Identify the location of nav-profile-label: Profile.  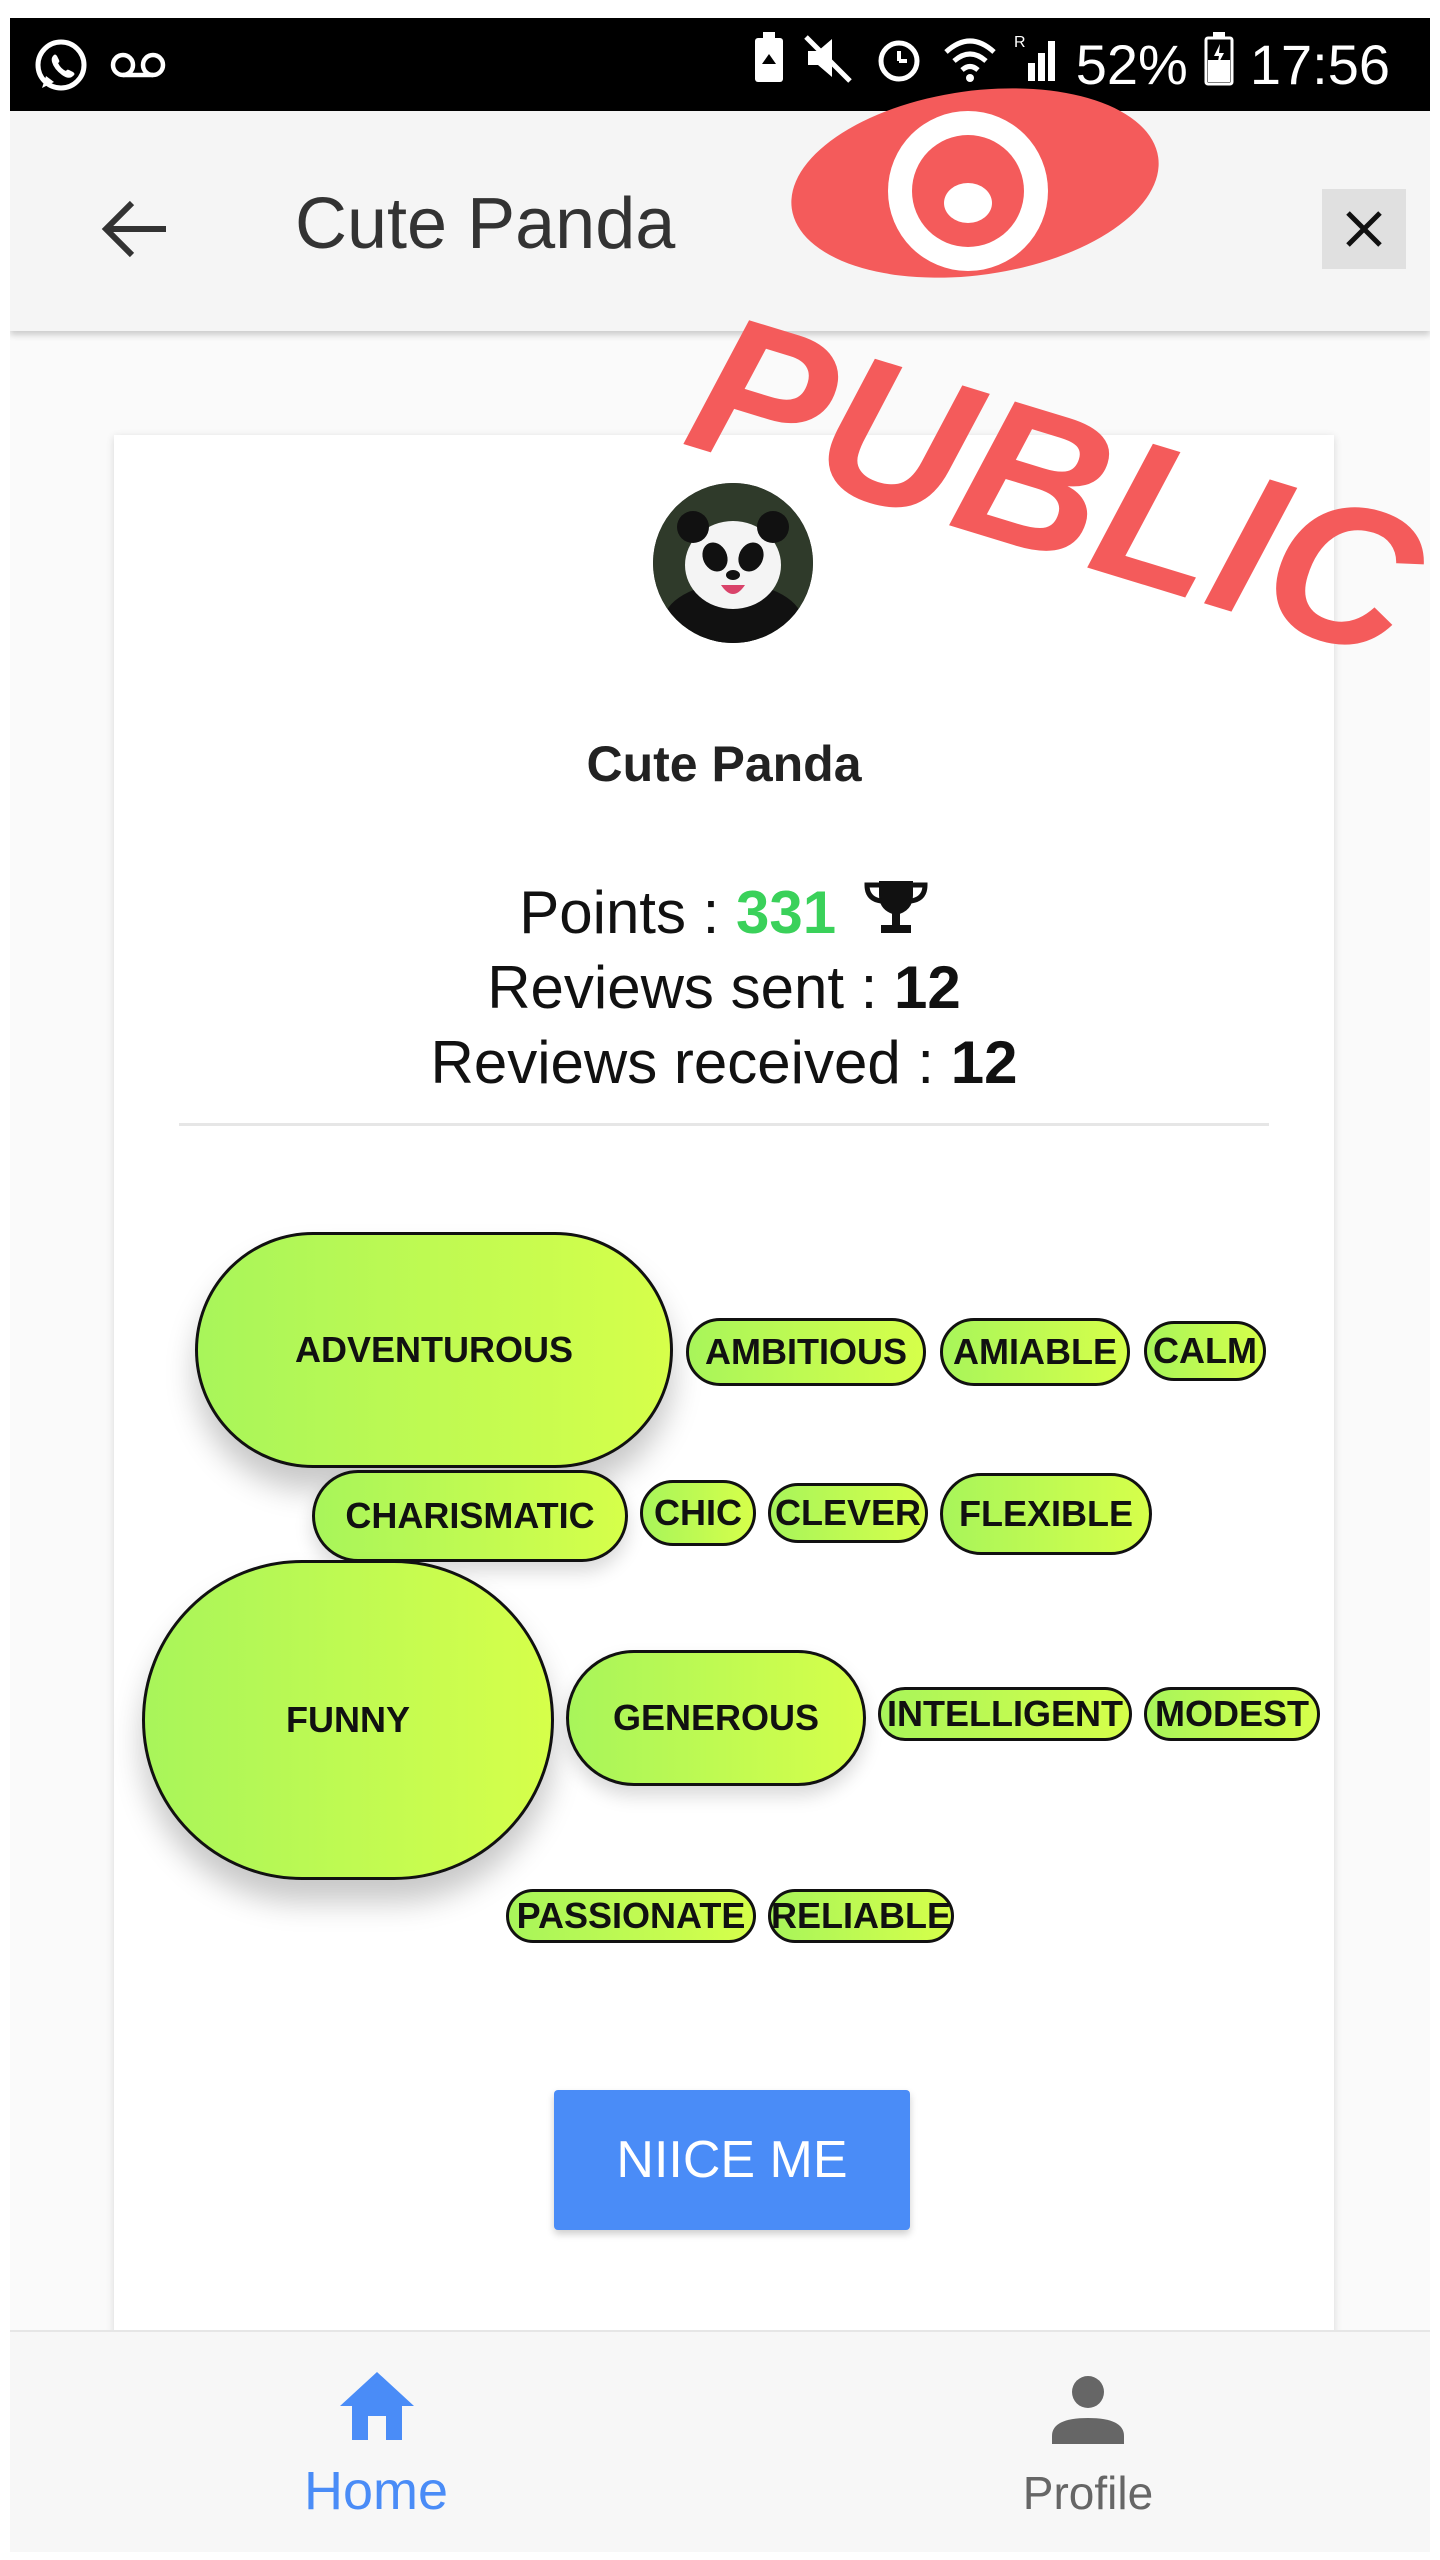
(1088, 2493).